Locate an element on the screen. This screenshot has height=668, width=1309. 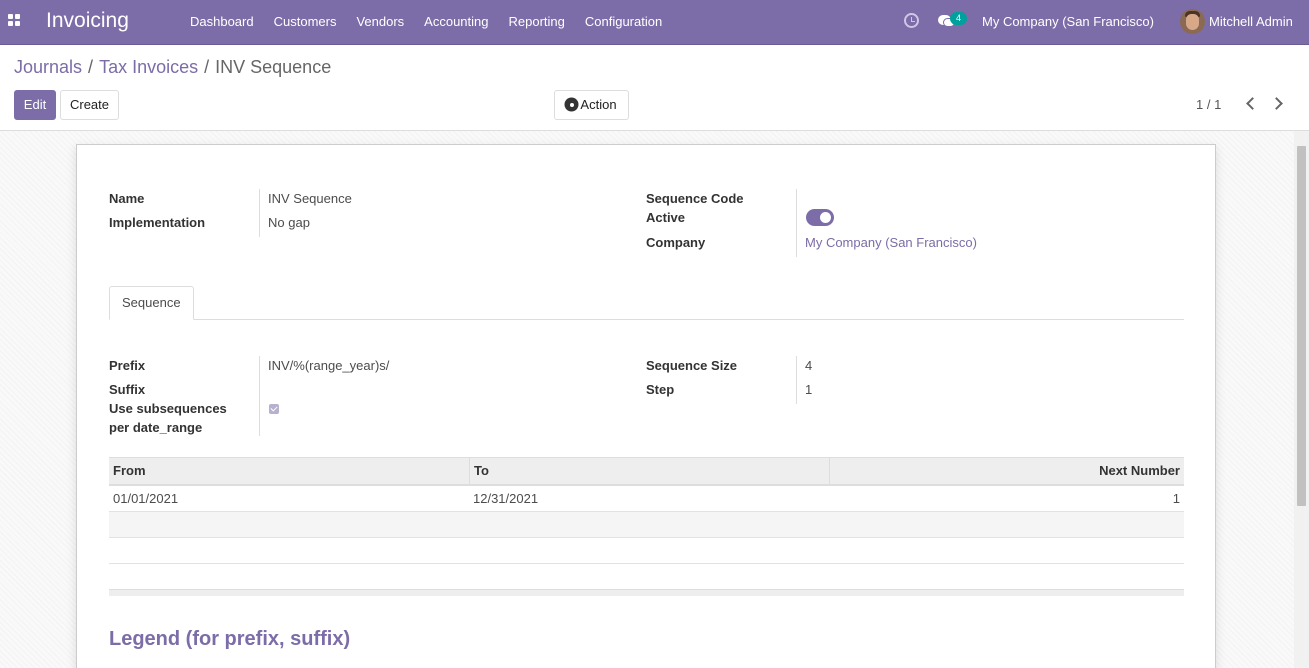
menu-accounting: Accounting is located at coordinates (456, 22).